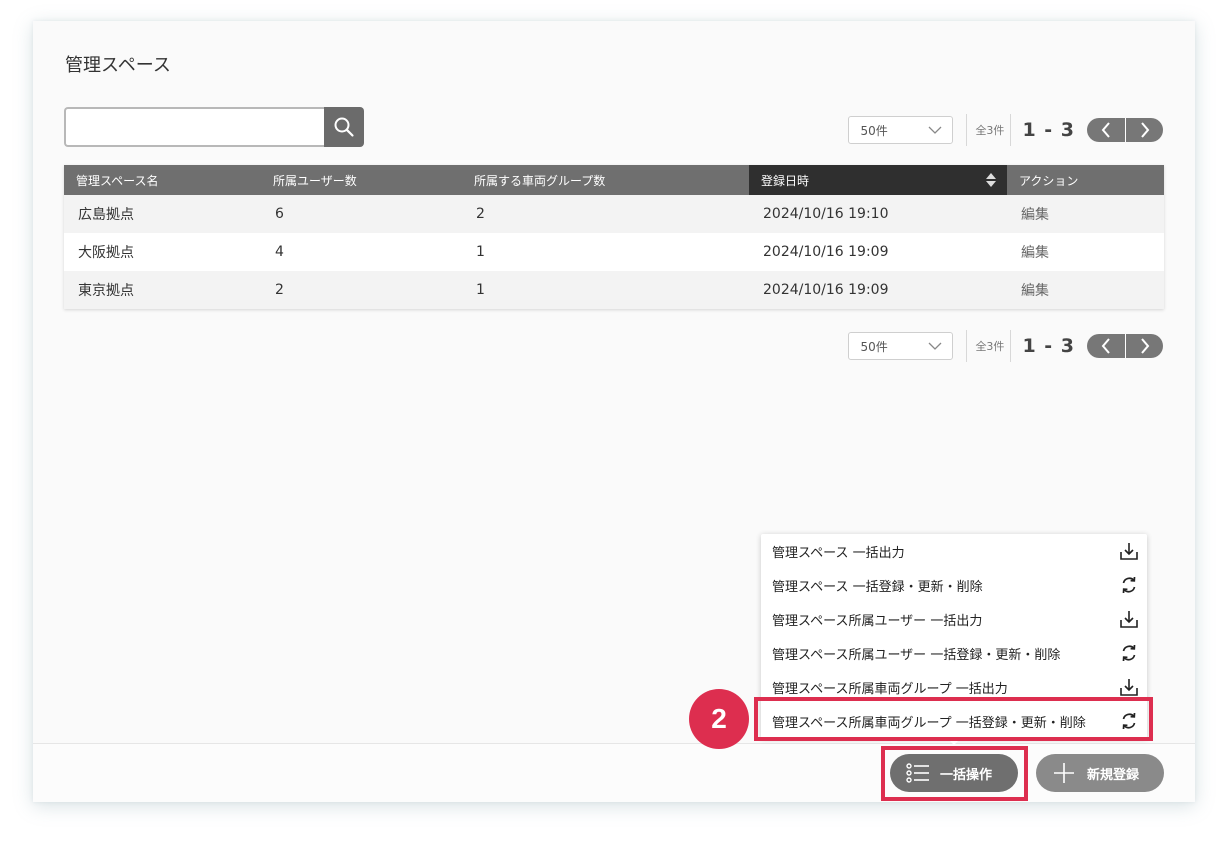 This screenshot has height=844, width=1228. I want to click on column-header: 所属する車両グループ数, so click(605, 180).